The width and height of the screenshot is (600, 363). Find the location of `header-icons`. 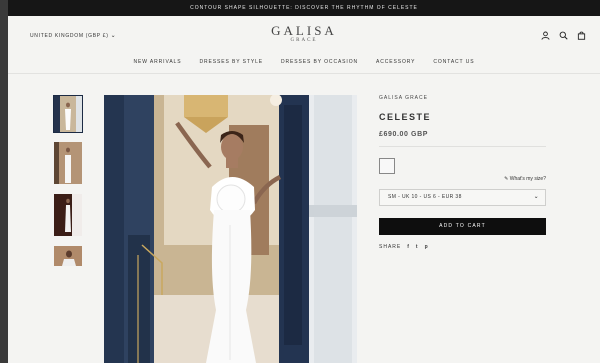

header-icons is located at coordinates (563, 35).